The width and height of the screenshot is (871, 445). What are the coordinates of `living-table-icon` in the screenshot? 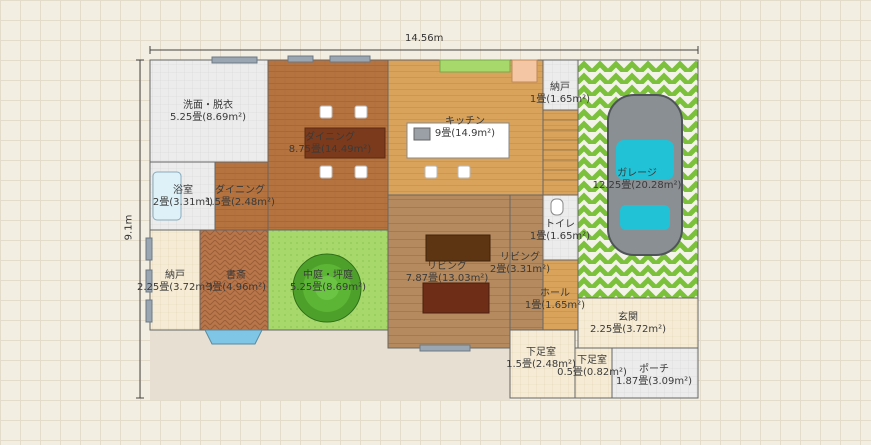 It's located at (456, 298).